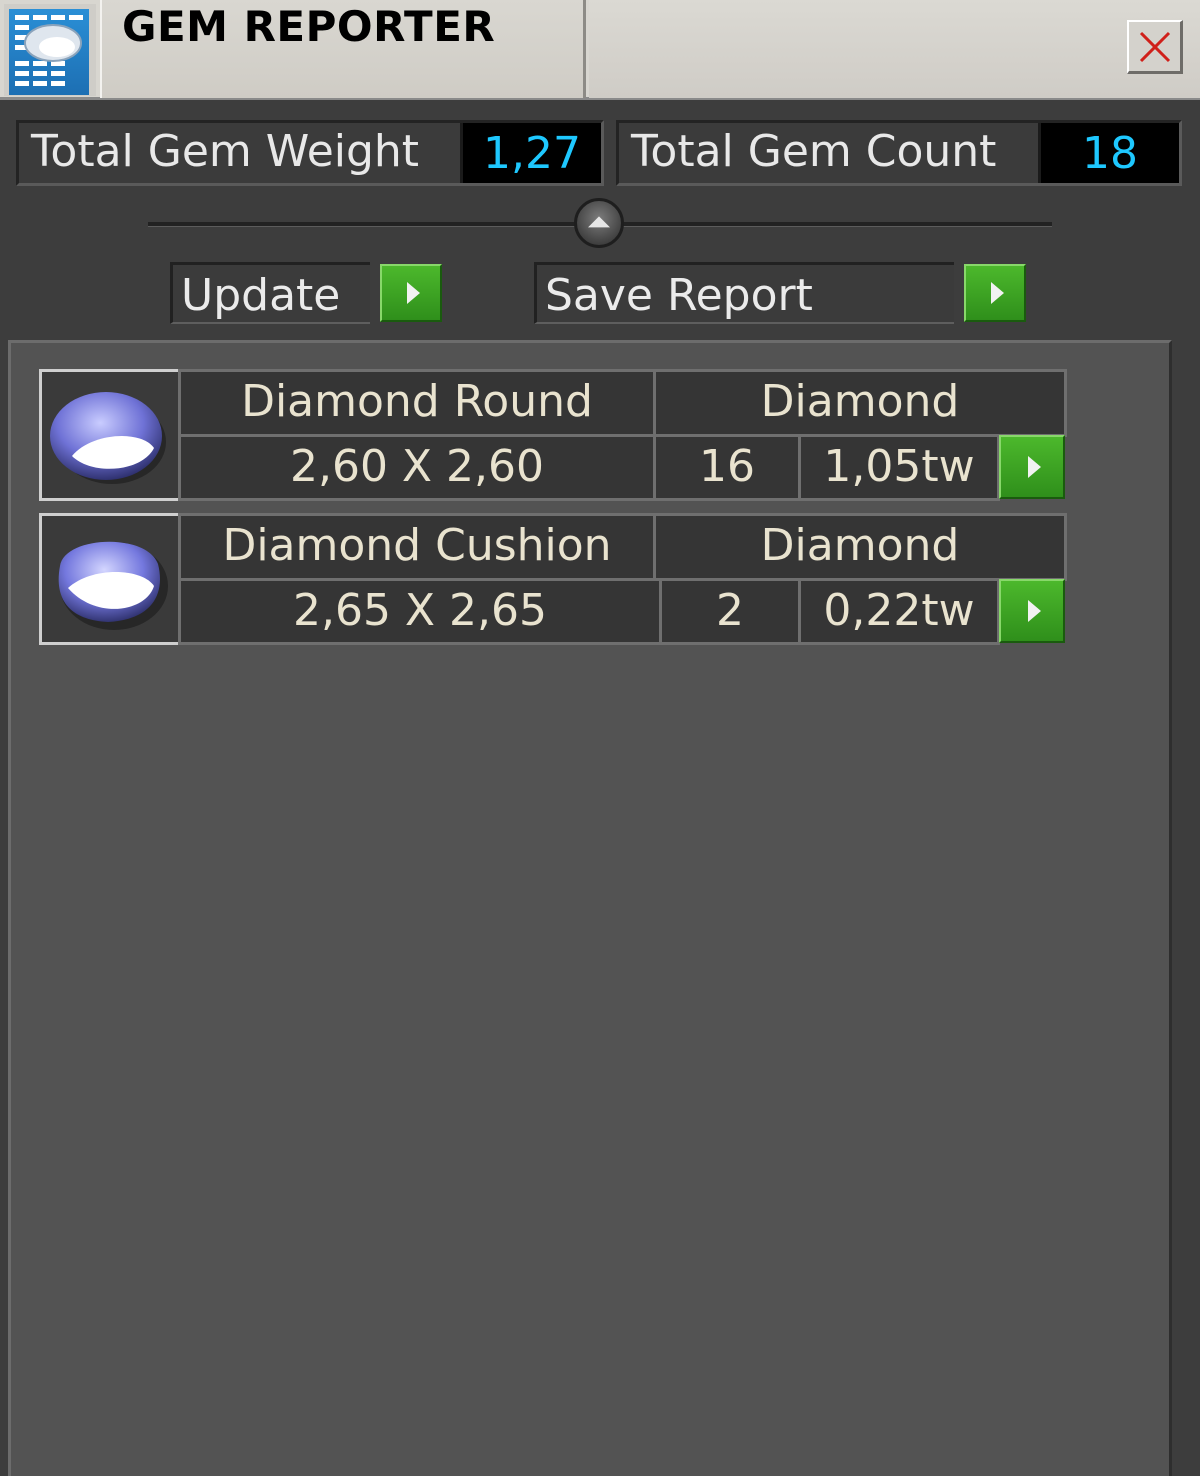 The width and height of the screenshot is (1200, 1476). Describe the element at coordinates (599, 223) in the screenshot. I see `collapse-up-icon` at that location.